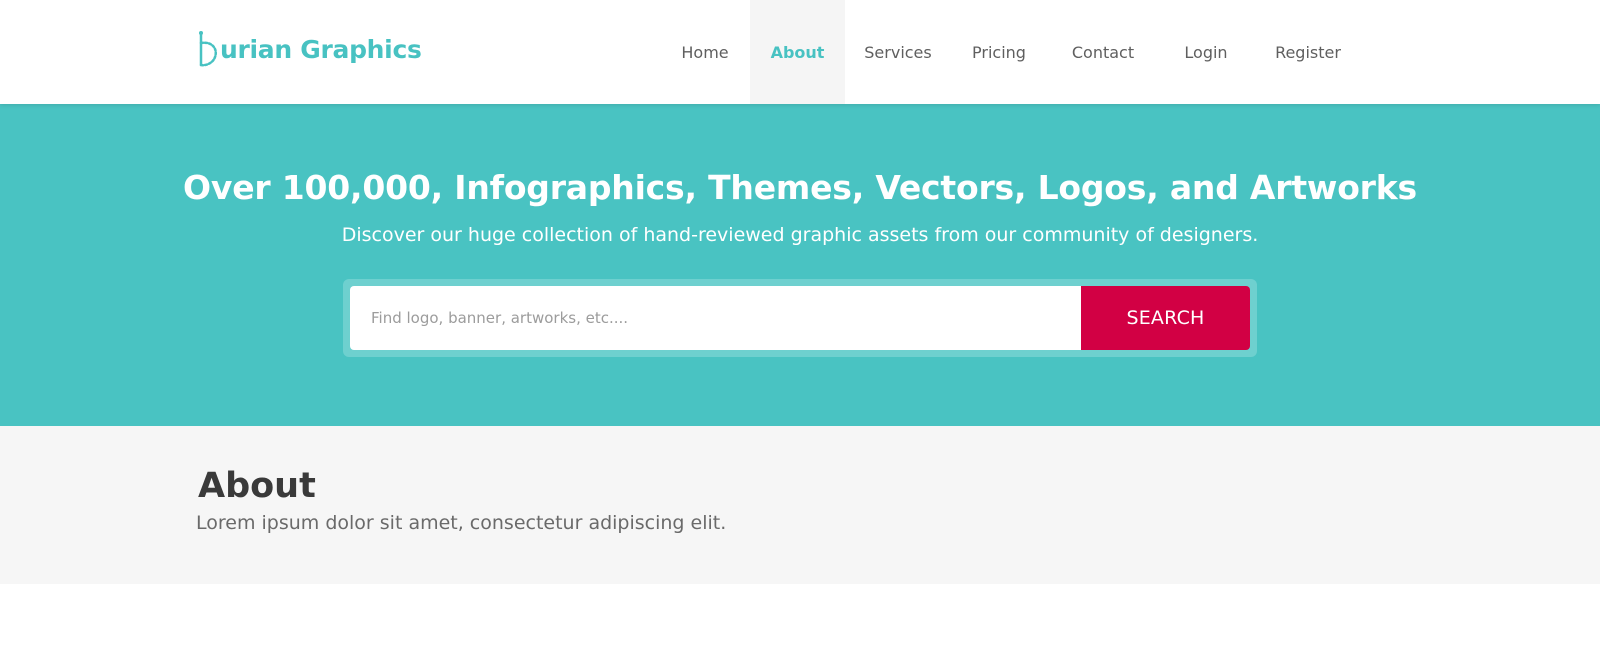 This screenshot has height=656, width=1600. I want to click on search-box: SEARCH, so click(800, 318).